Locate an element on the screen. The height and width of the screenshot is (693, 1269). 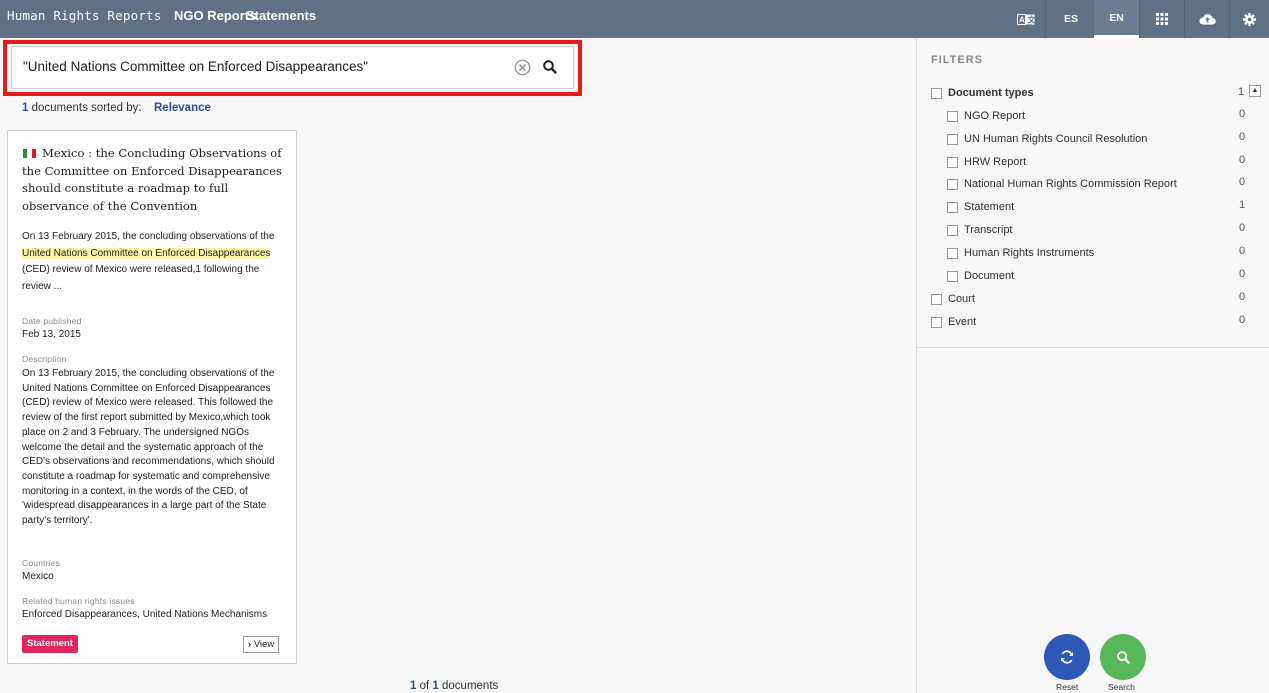
date-published-label: Date published is located at coordinates (52, 321).